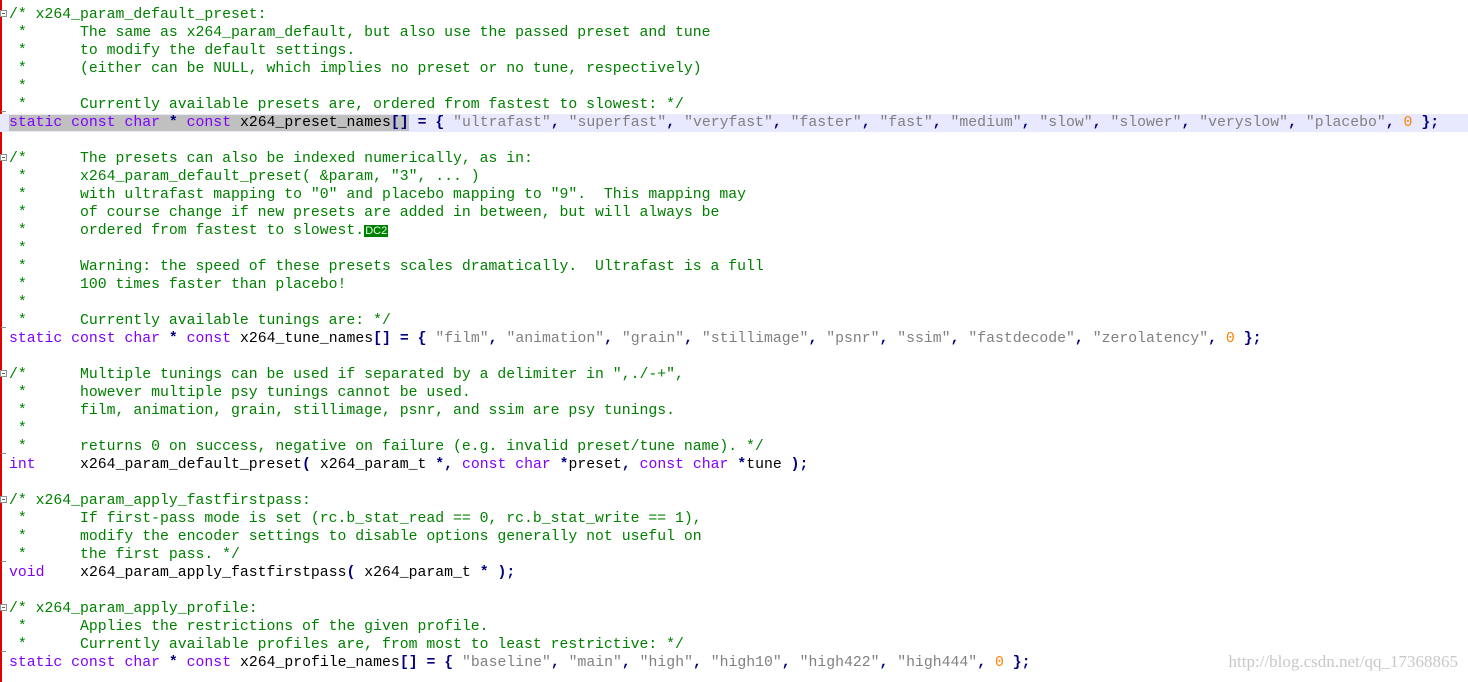 This screenshot has height=682, width=1468. What do you see at coordinates (734, 285) in the screenshot?
I see `comment-line: * 100 times faster than placebo!` at bounding box center [734, 285].